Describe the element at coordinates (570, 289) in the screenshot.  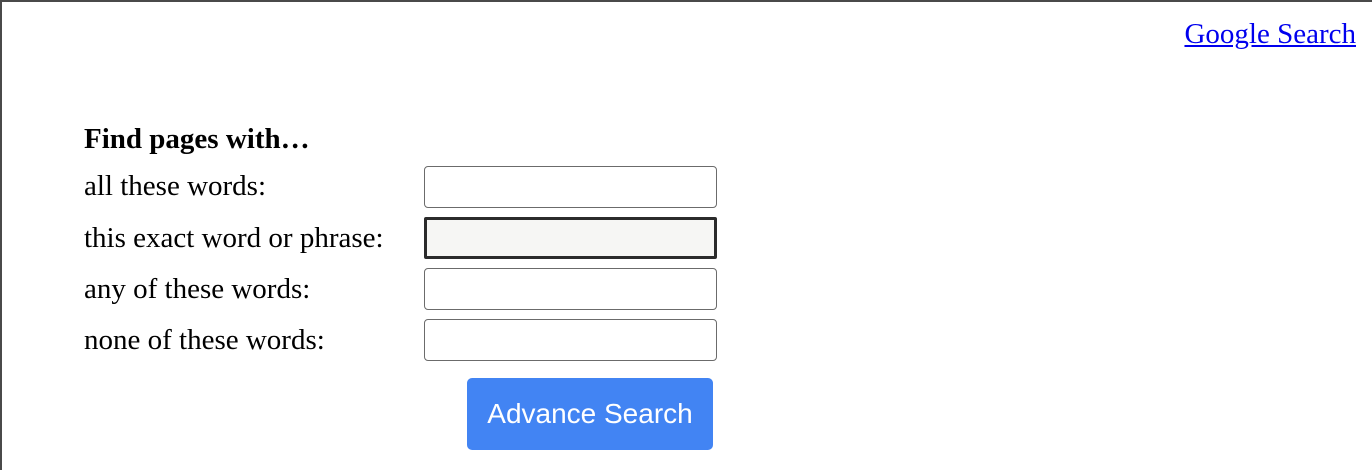
I see `any-words-input` at that location.